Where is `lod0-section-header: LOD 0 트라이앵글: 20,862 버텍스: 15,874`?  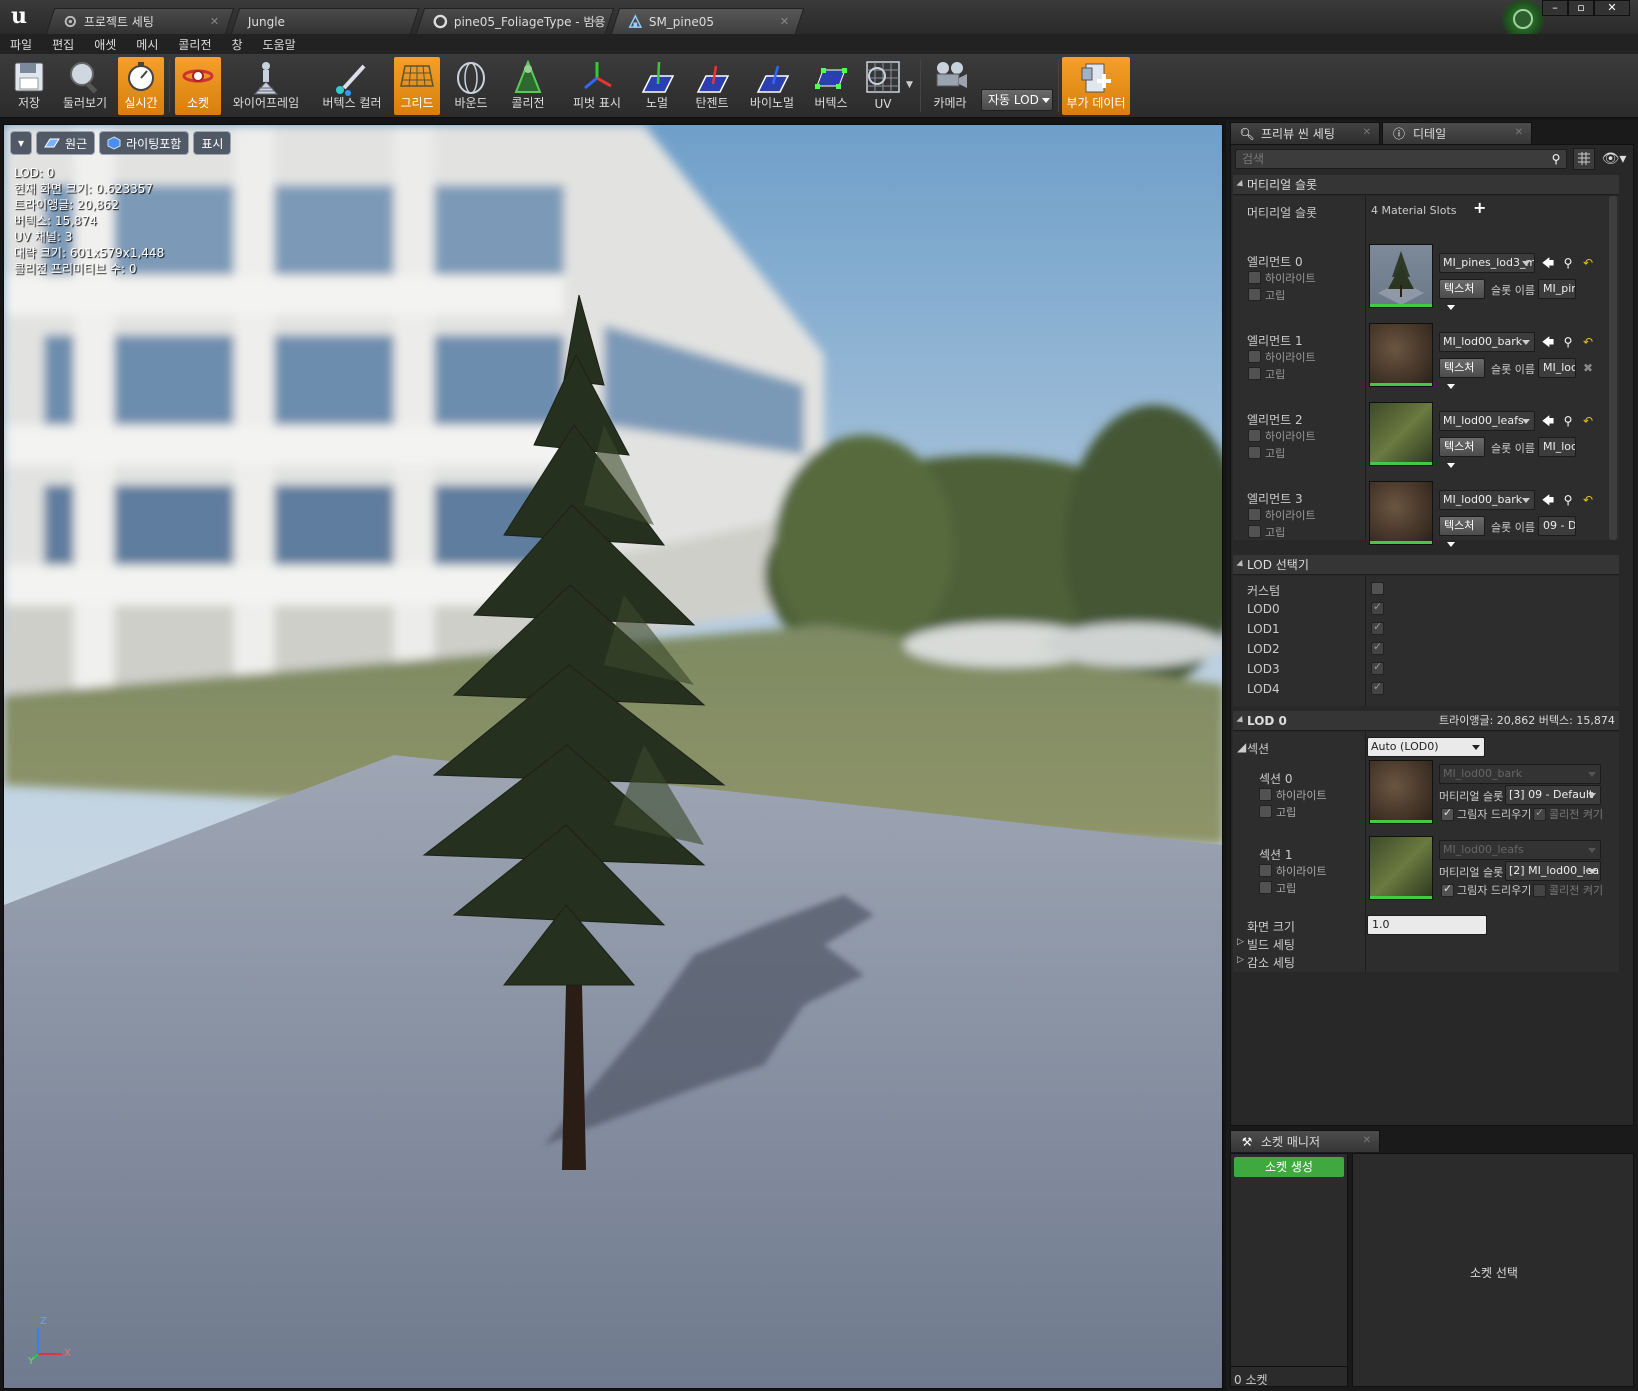
lod0-section-header: LOD 0 트라이앵글: 20,862 버텍스: 15,874 is located at coordinates (1426, 721).